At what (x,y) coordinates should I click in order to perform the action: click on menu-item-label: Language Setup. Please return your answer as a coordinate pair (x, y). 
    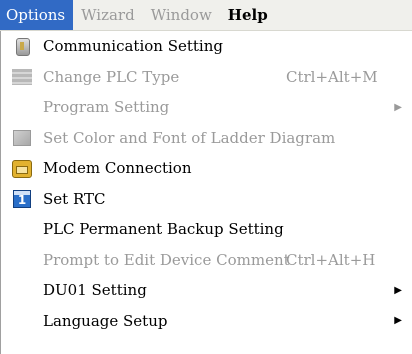
    Looking at the image, I should click on (105, 320).